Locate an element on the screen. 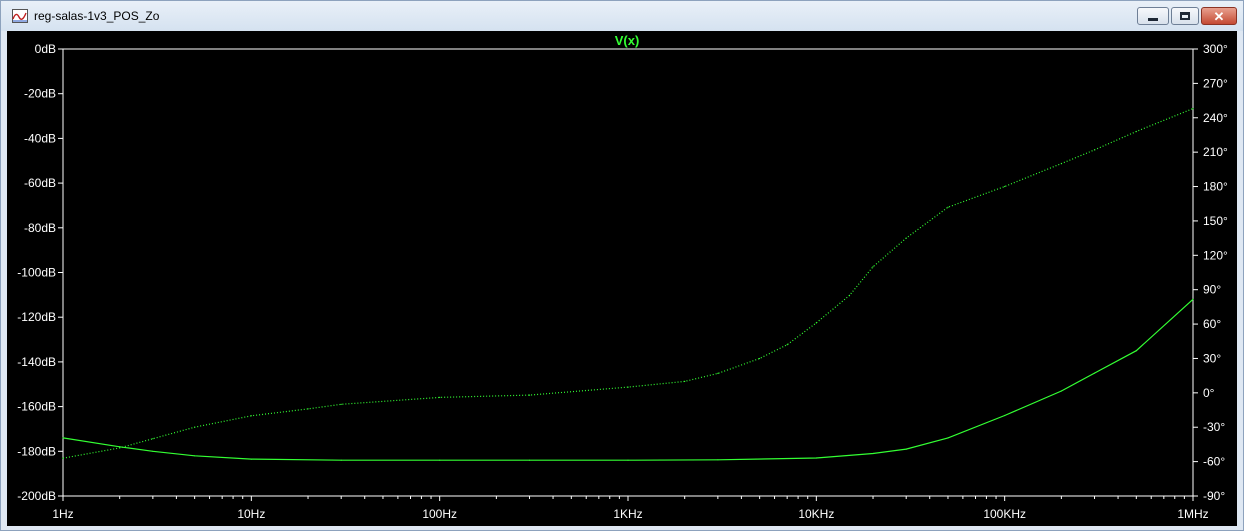 Image resolution: width=1244 pixels, height=531 pixels. y2-tick-label: 30° is located at coordinates (1212, 358).